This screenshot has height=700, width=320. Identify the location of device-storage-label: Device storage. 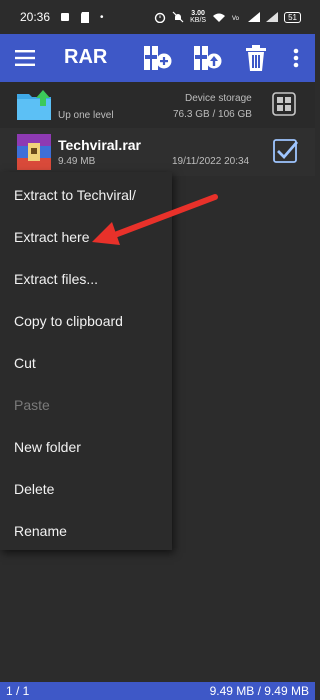
(218, 98).